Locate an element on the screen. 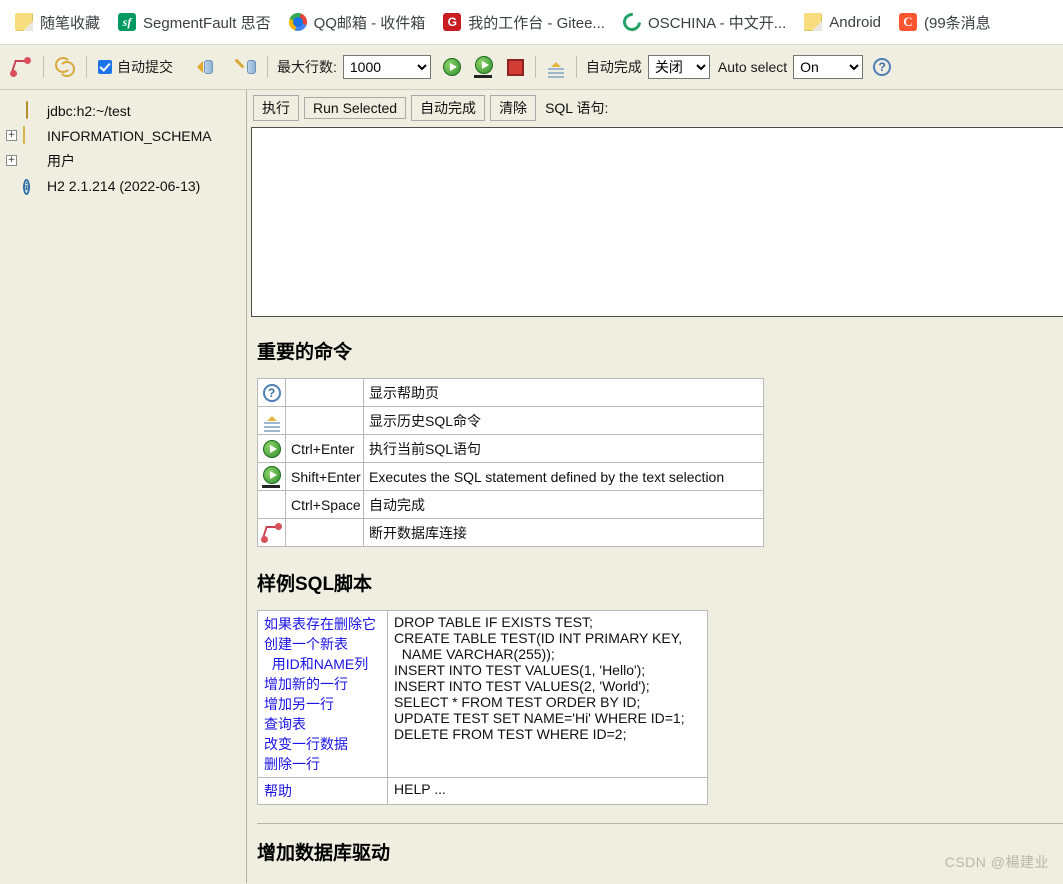  sidebar-item-label: H2 2.1.214 (2022-06-13) is located at coordinates (124, 185).